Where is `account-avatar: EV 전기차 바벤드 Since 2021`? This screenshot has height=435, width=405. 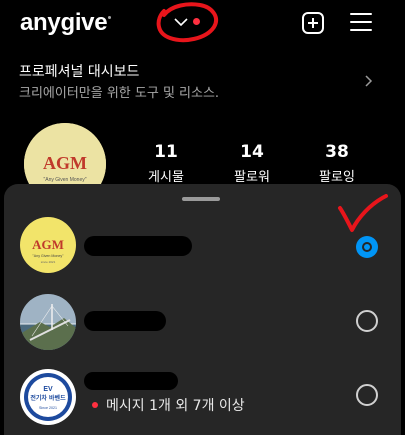 account-avatar: EV 전기차 바벤드 Since 2021 is located at coordinates (48, 397).